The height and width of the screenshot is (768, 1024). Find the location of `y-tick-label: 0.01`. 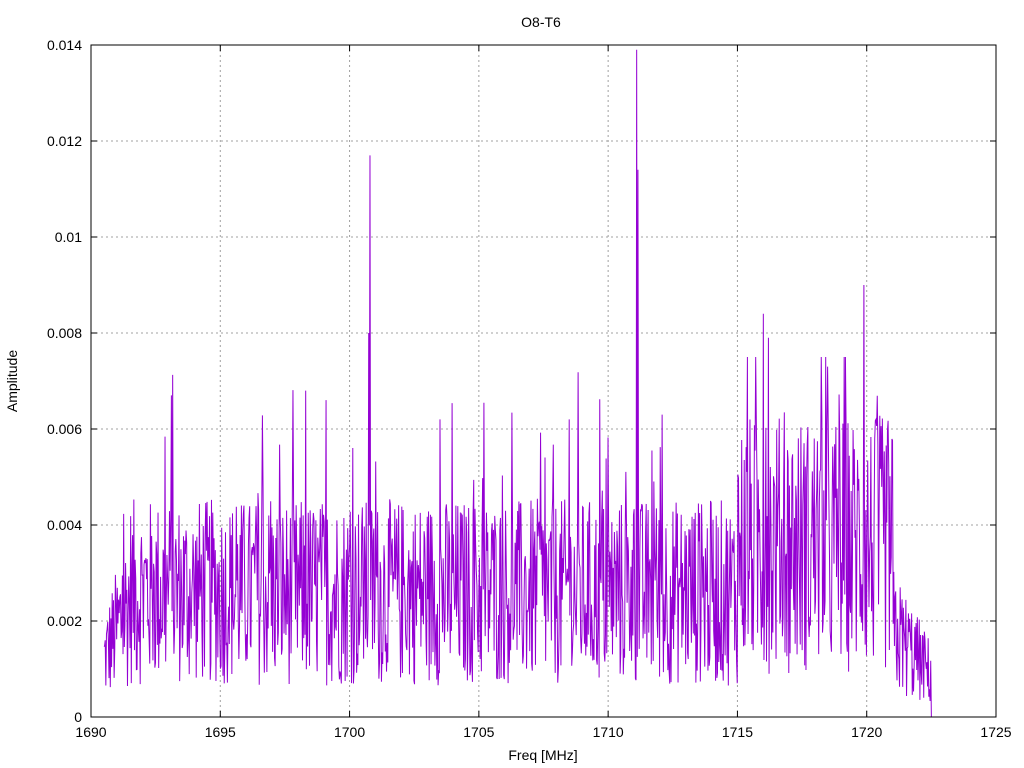

y-tick-label: 0.01 is located at coordinates (68, 237).